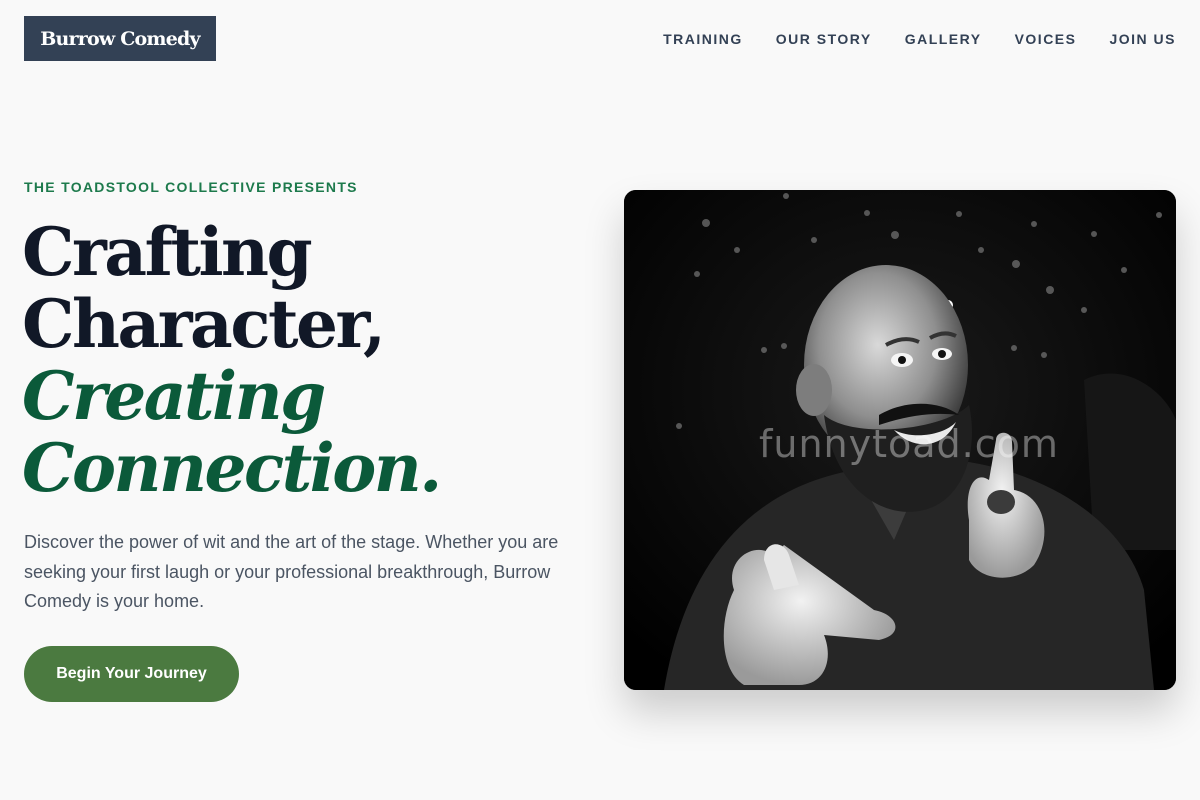 This screenshot has width=1200, height=800. What do you see at coordinates (131, 674) in the screenshot?
I see `begin-journey-button: Begin Your Journey` at bounding box center [131, 674].